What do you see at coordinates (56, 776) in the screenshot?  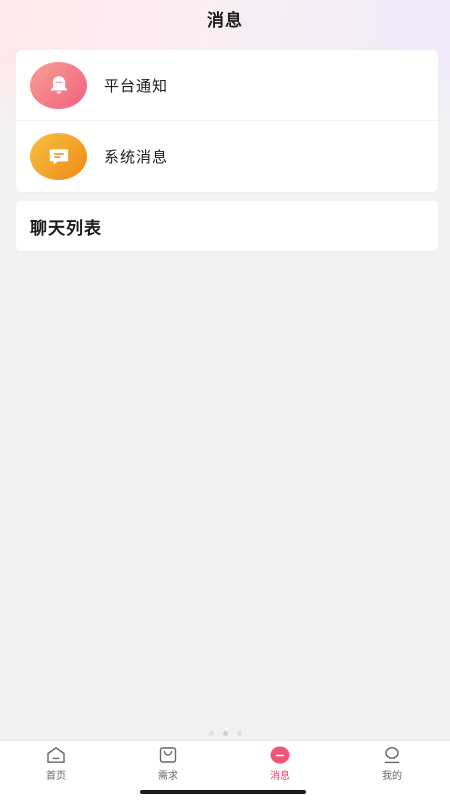 I see `tab-home-label: 首页` at bounding box center [56, 776].